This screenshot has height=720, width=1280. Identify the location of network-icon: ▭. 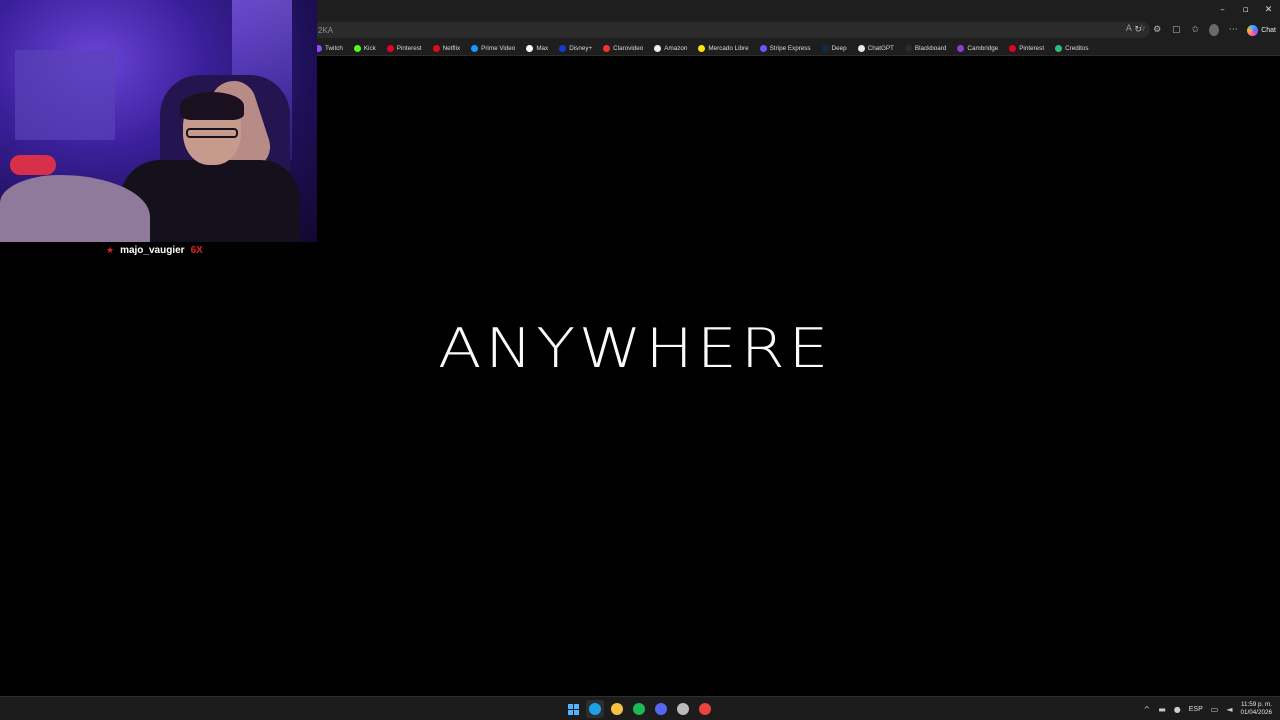
(1215, 709).